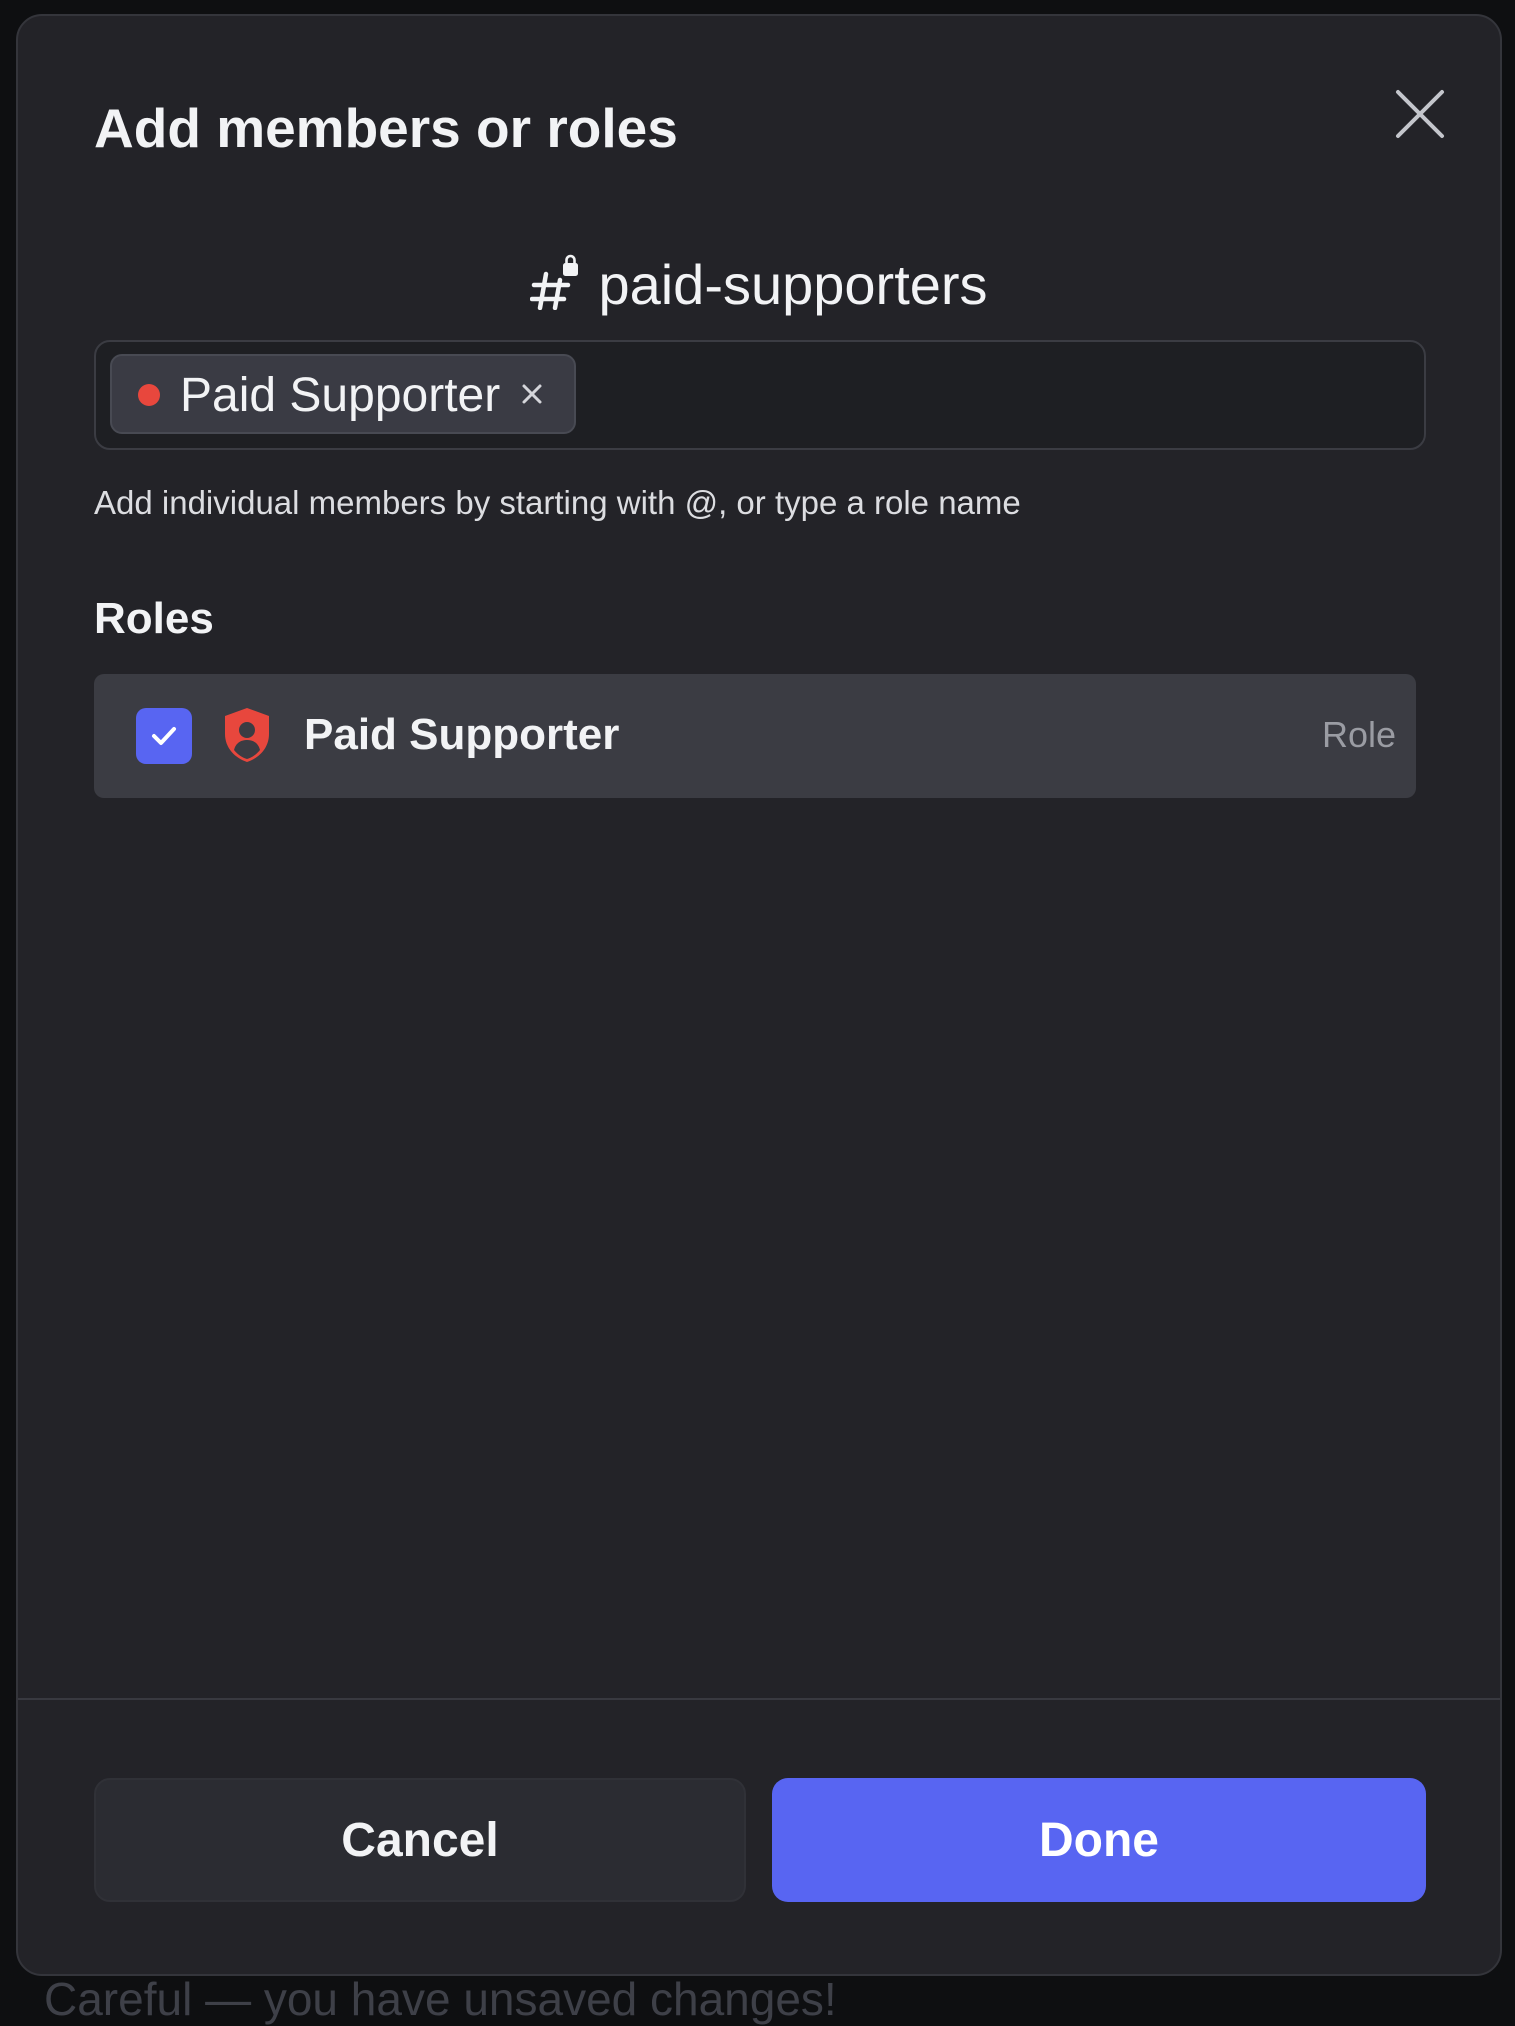  I want to click on chip-remove-button, so click(532, 394).